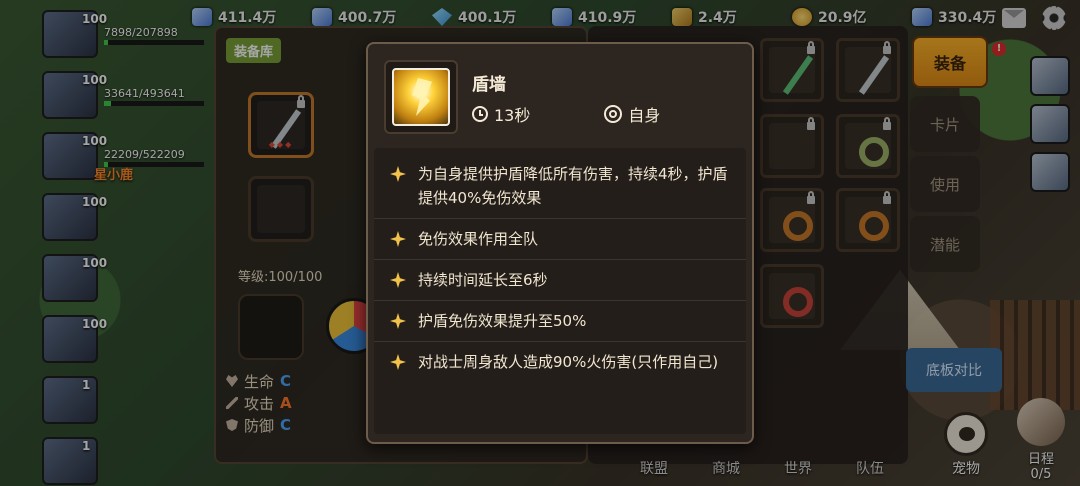 This screenshot has width=1080, height=486. I want to click on skill-icon-frame, so click(421, 97).